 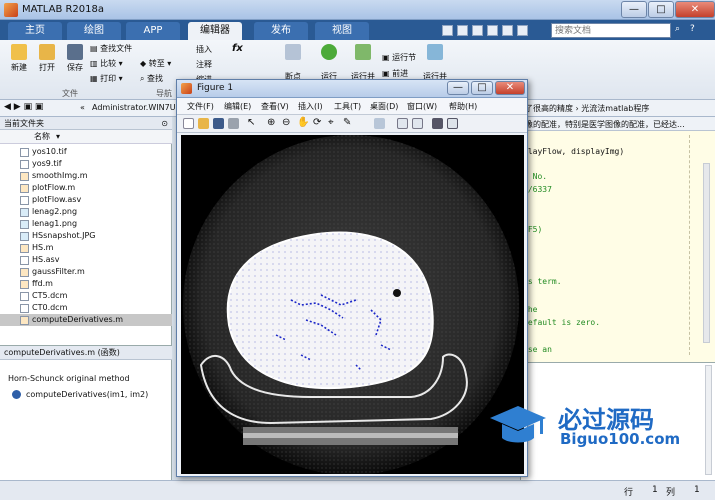 I want to click on list-item: yos9.tif, so click(x=86, y=164).